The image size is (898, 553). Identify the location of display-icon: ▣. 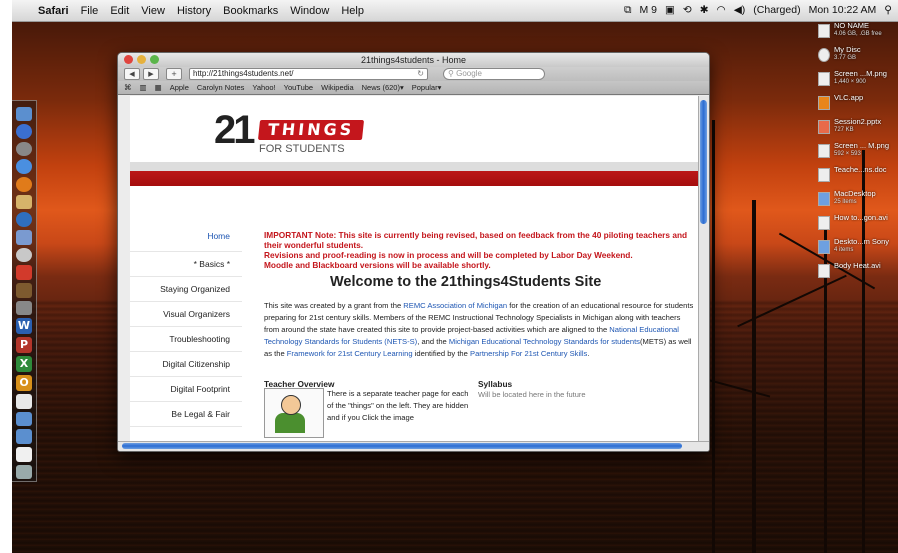
(670, 10).